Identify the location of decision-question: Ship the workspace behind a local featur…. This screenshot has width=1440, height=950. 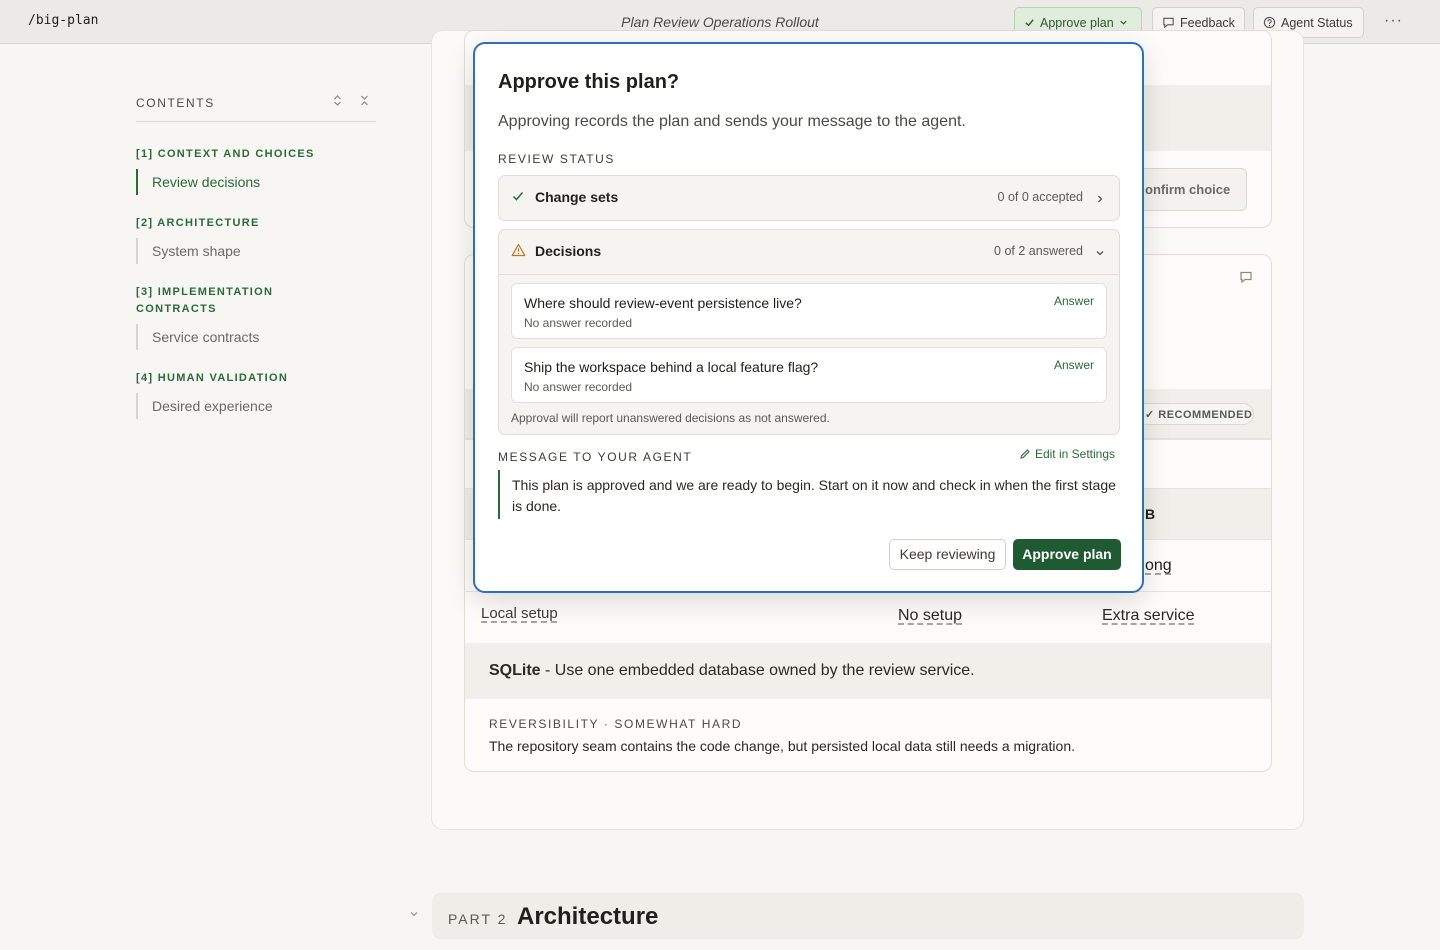
(671, 367).